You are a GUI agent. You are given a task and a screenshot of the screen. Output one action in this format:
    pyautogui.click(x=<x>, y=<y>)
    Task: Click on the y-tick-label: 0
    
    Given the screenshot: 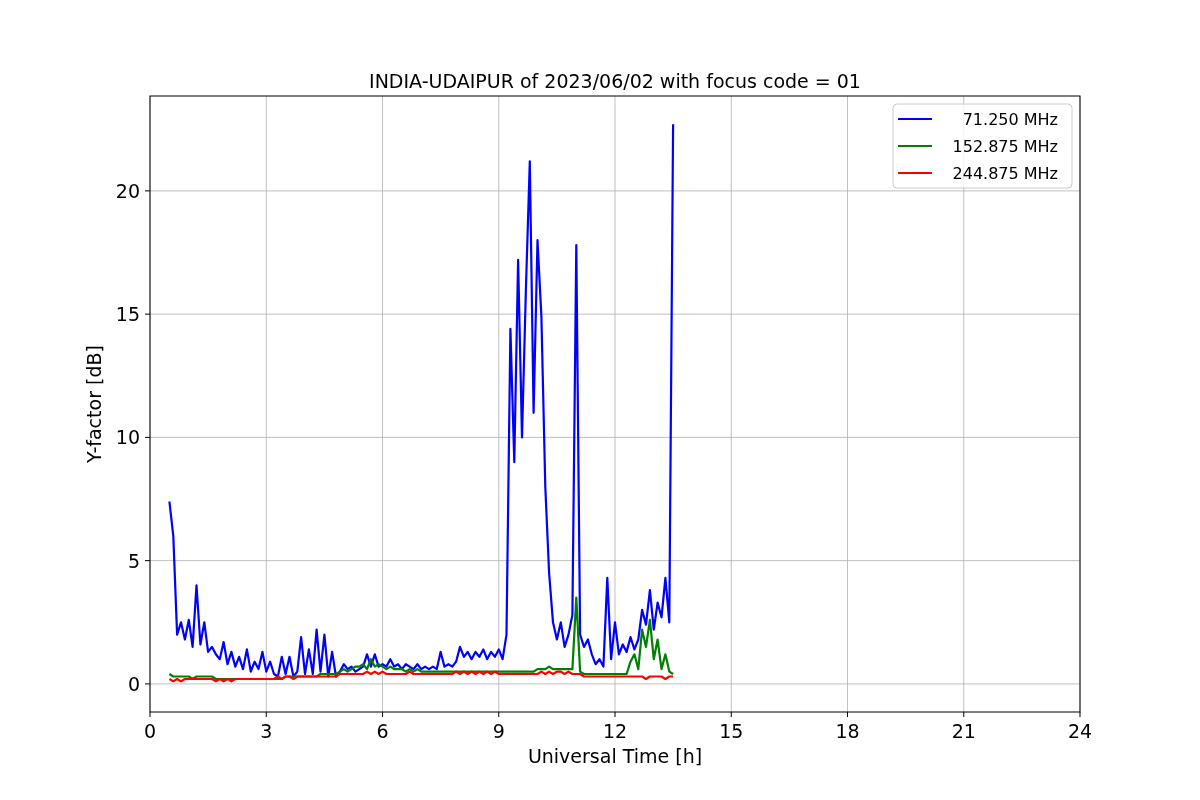 What is the action you would take?
    pyautogui.click(x=133, y=683)
    